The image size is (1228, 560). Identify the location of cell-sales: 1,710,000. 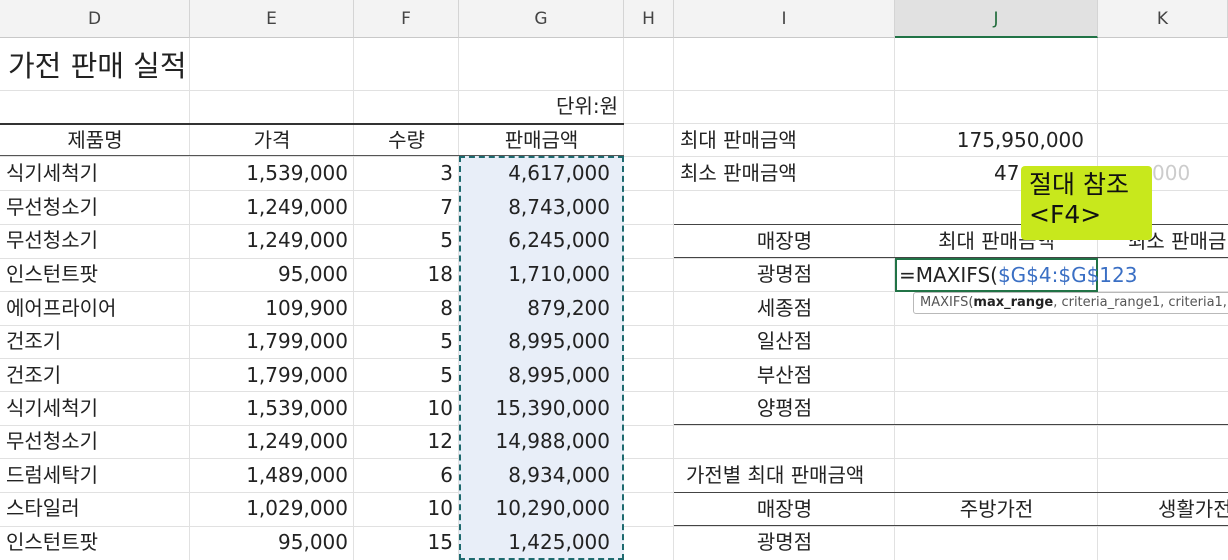
(541, 274).